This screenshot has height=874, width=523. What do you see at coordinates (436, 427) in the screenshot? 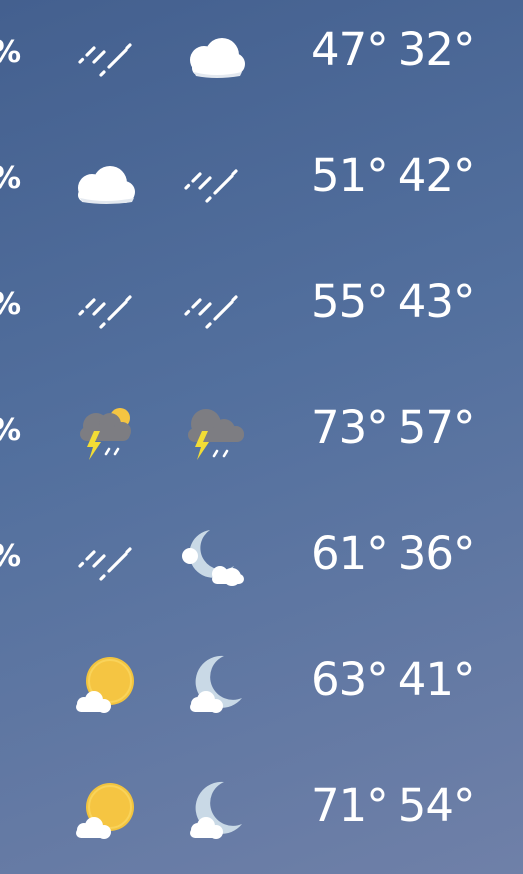
I see `low-temp: 57°` at bounding box center [436, 427].